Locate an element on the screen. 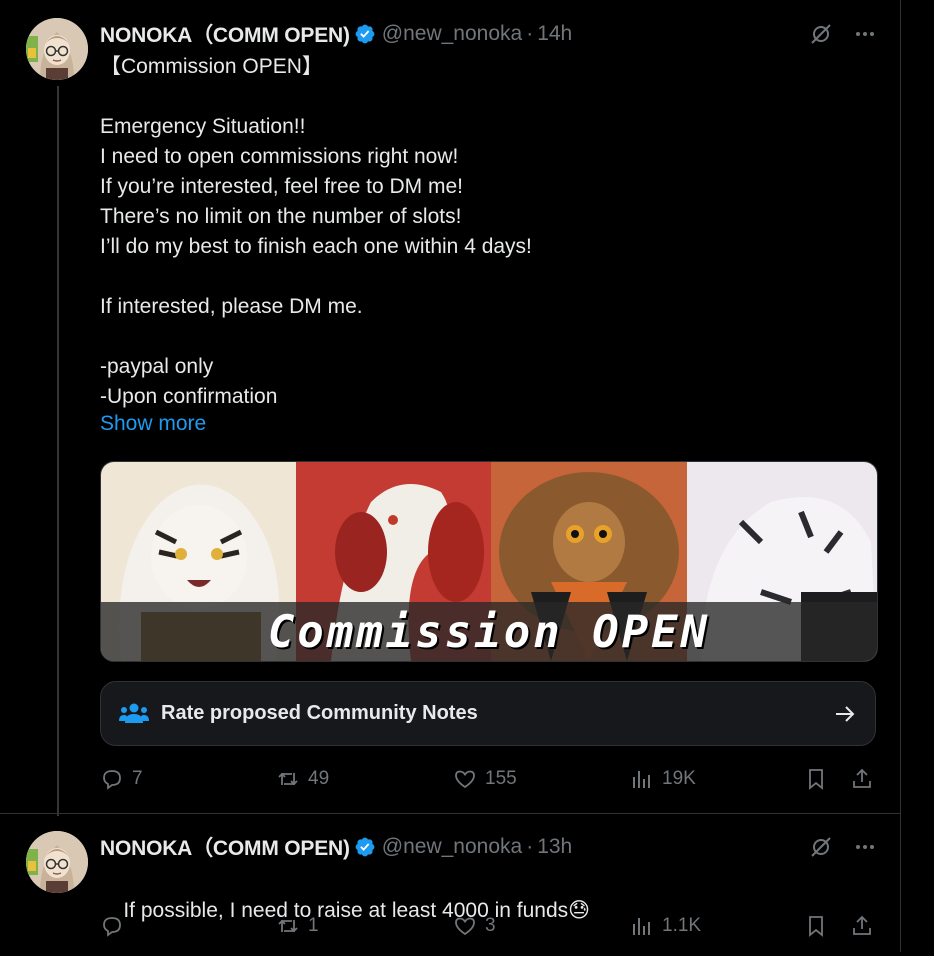  tweet-header: NONOKA（COMM OPEN) @new_nonoka · 13h is located at coordinates (336, 847).